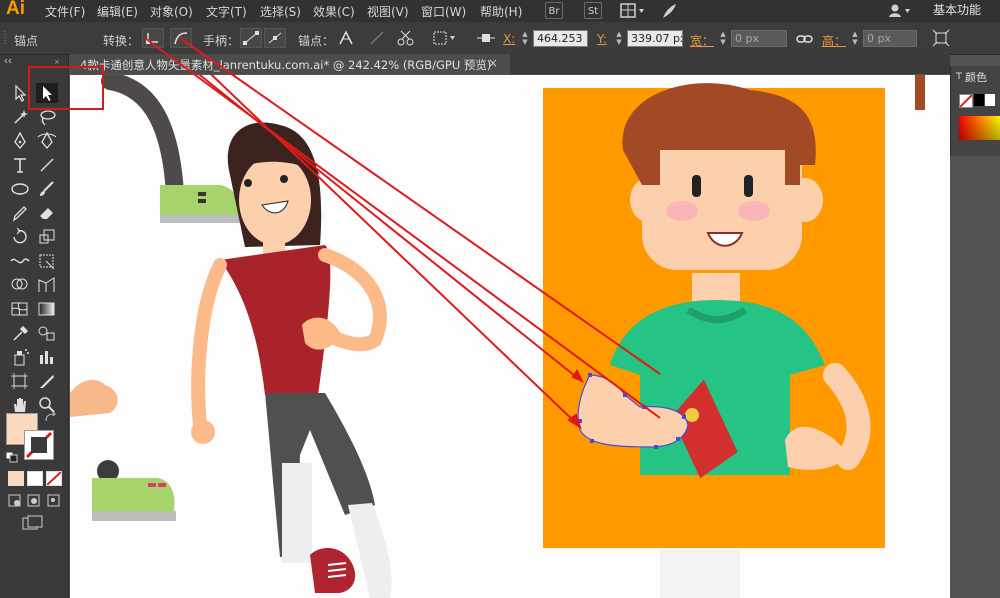 The height and width of the screenshot is (598, 1000). I want to click on ellipse-icon, so click(20, 189).